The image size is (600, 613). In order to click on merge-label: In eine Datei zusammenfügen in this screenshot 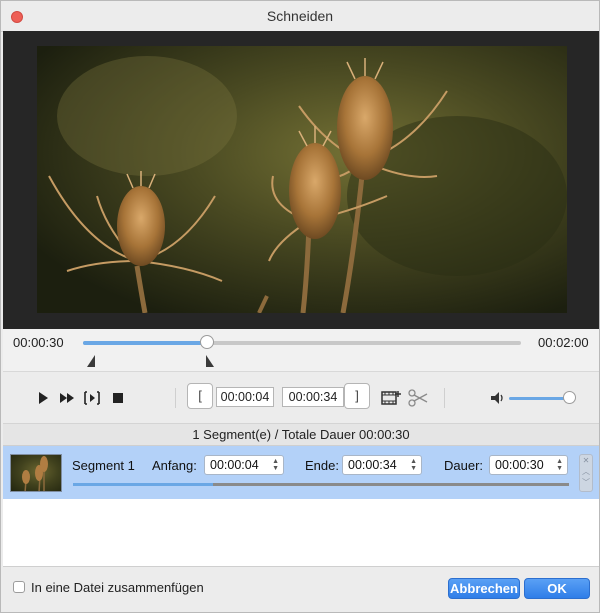, I will do `click(117, 587)`.